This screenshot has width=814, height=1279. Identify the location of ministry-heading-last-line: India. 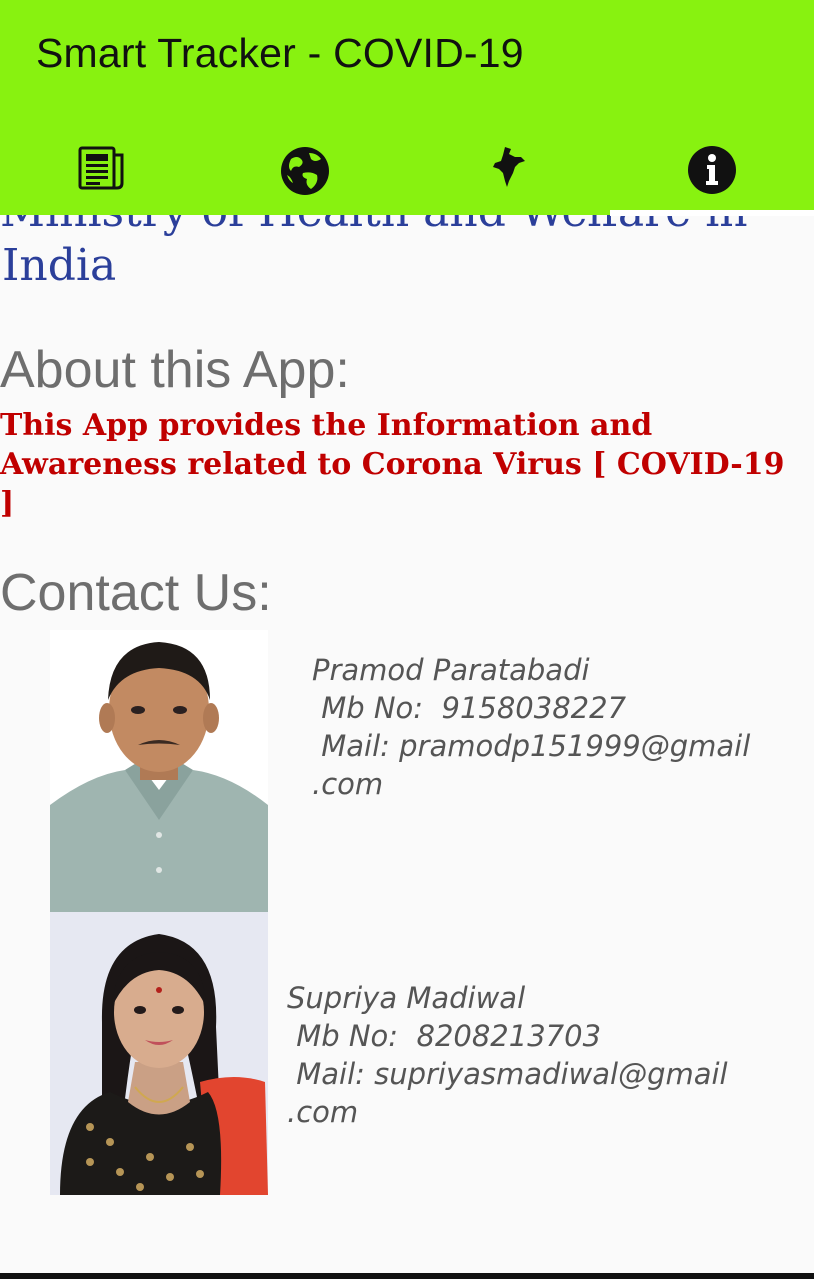
(59, 265).